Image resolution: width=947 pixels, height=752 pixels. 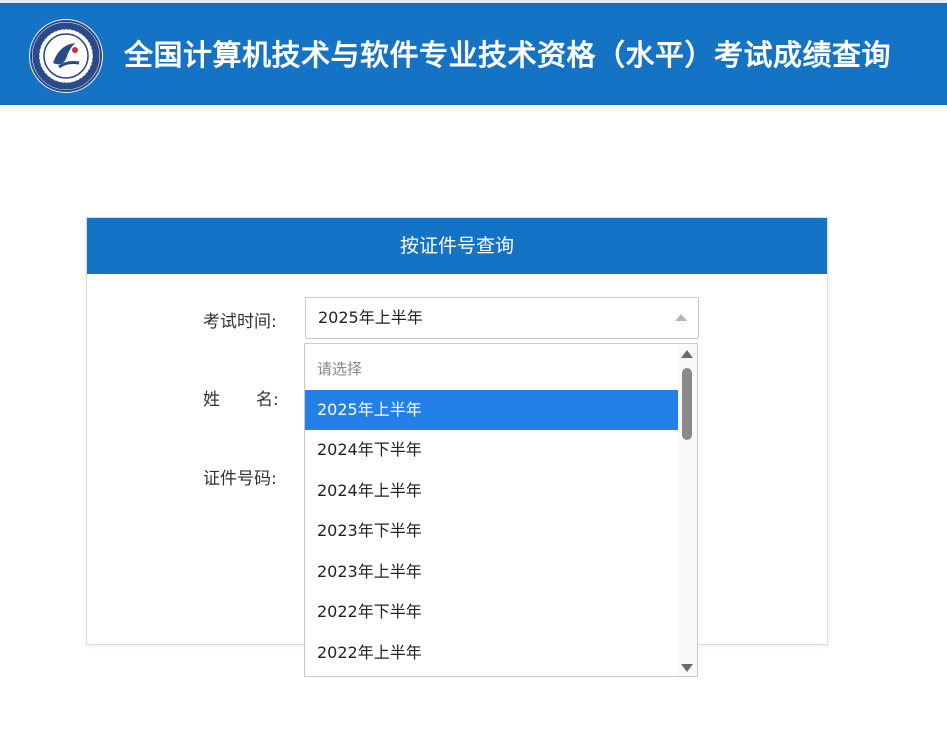 What do you see at coordinates (492, 612) in the screenshot?
I see `dropdown-option: 2022年下半年` at bounding box center [492, 612].